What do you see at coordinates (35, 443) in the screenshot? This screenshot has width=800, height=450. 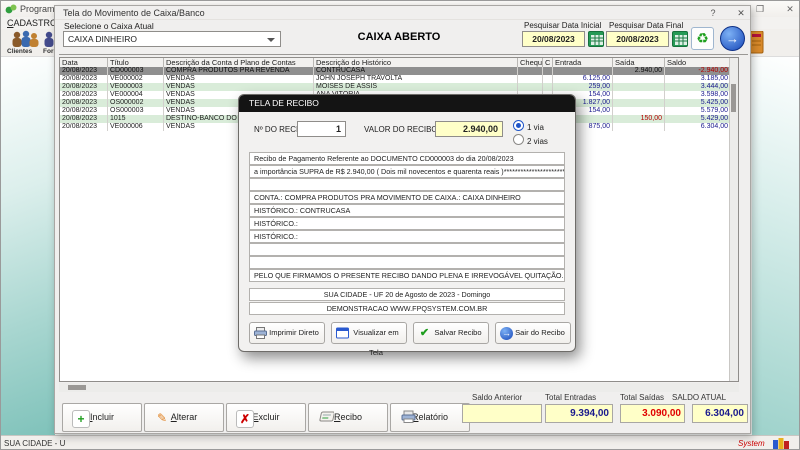 I see `statusbar-city-text: SUA CIDADE - U` at bounding box center [35, 443].